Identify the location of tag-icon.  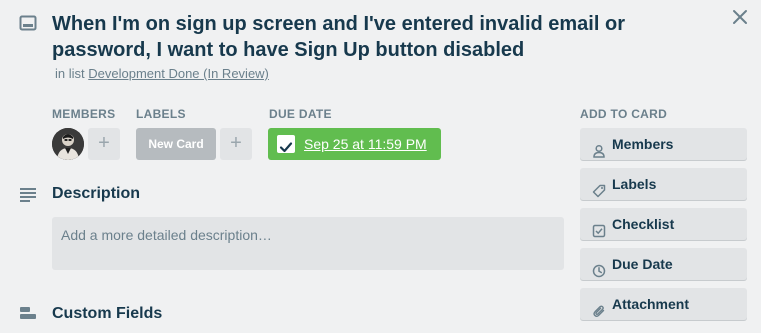
(599, 187).